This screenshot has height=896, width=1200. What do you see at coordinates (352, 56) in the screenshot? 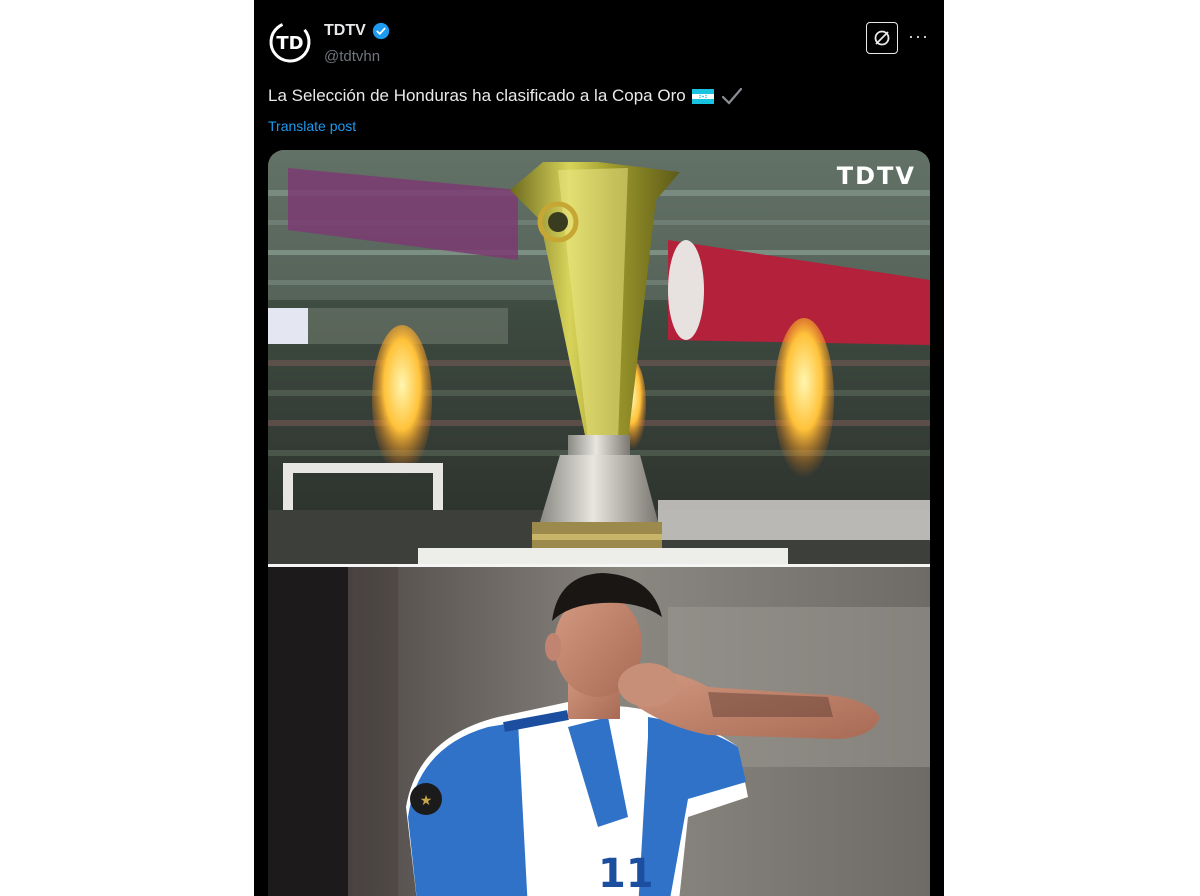
I see `handle: @tdtvhn` at bounding box center [352, 56].